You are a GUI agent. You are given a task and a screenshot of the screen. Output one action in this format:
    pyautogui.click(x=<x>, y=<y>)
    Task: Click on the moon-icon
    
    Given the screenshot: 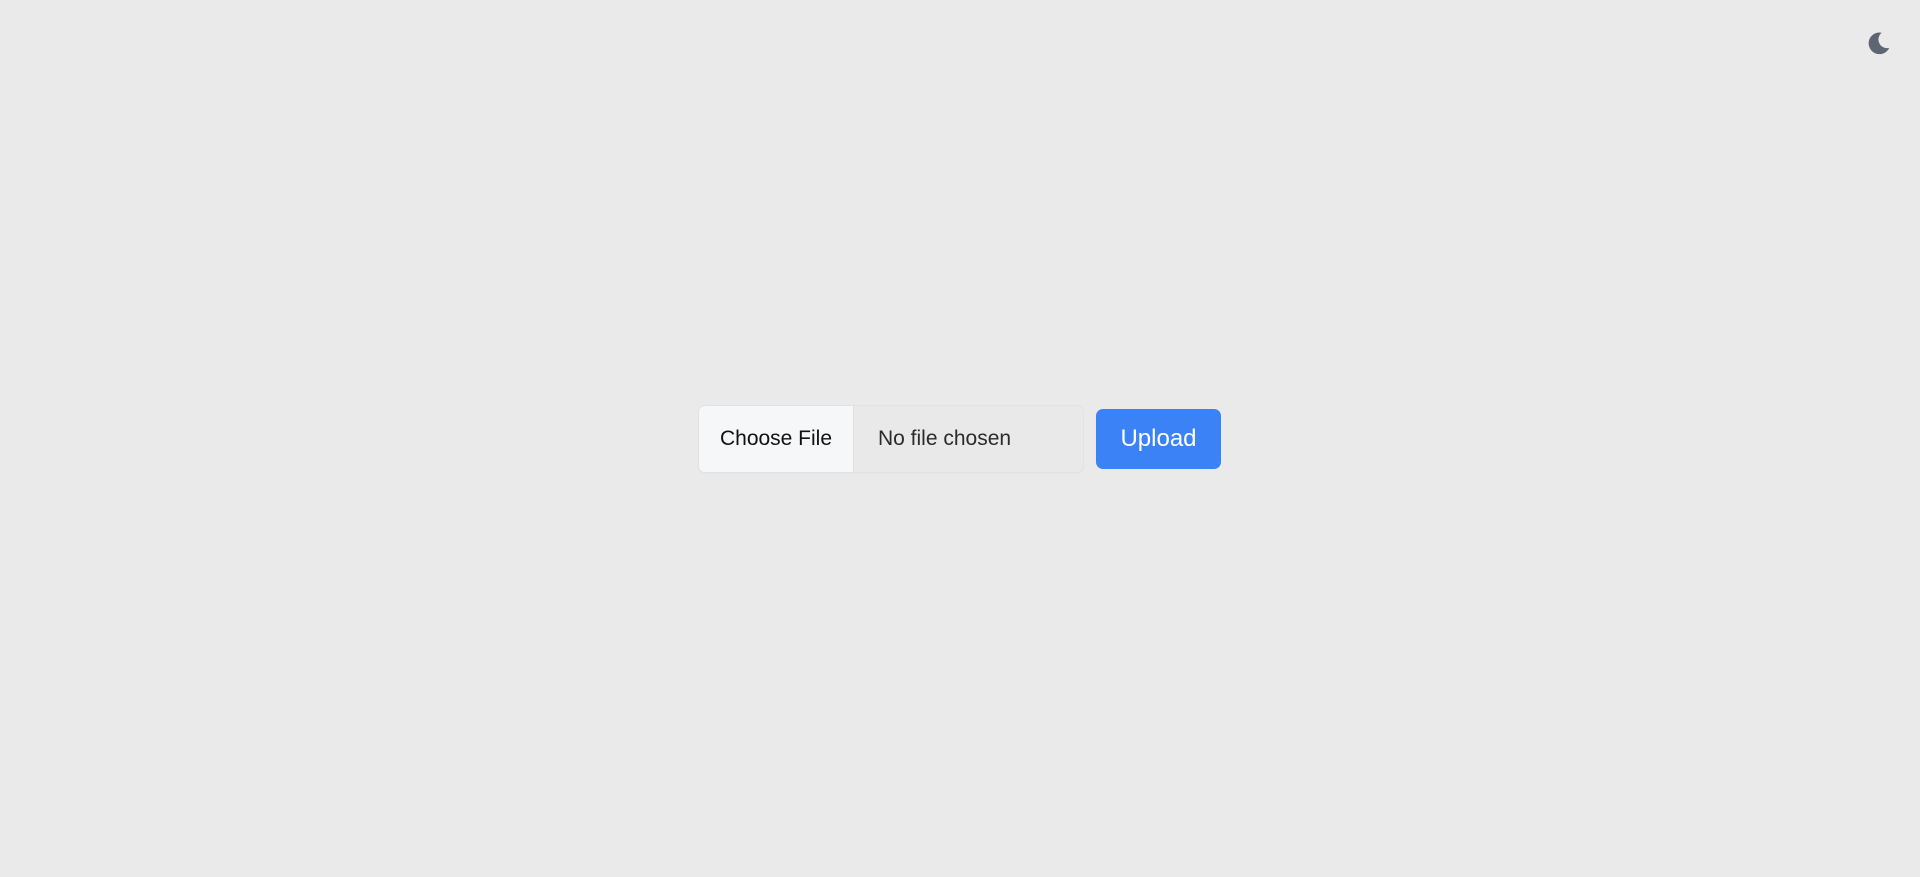 What is the action you would take?
    pyautogui.click(x=1879, y=43)
    